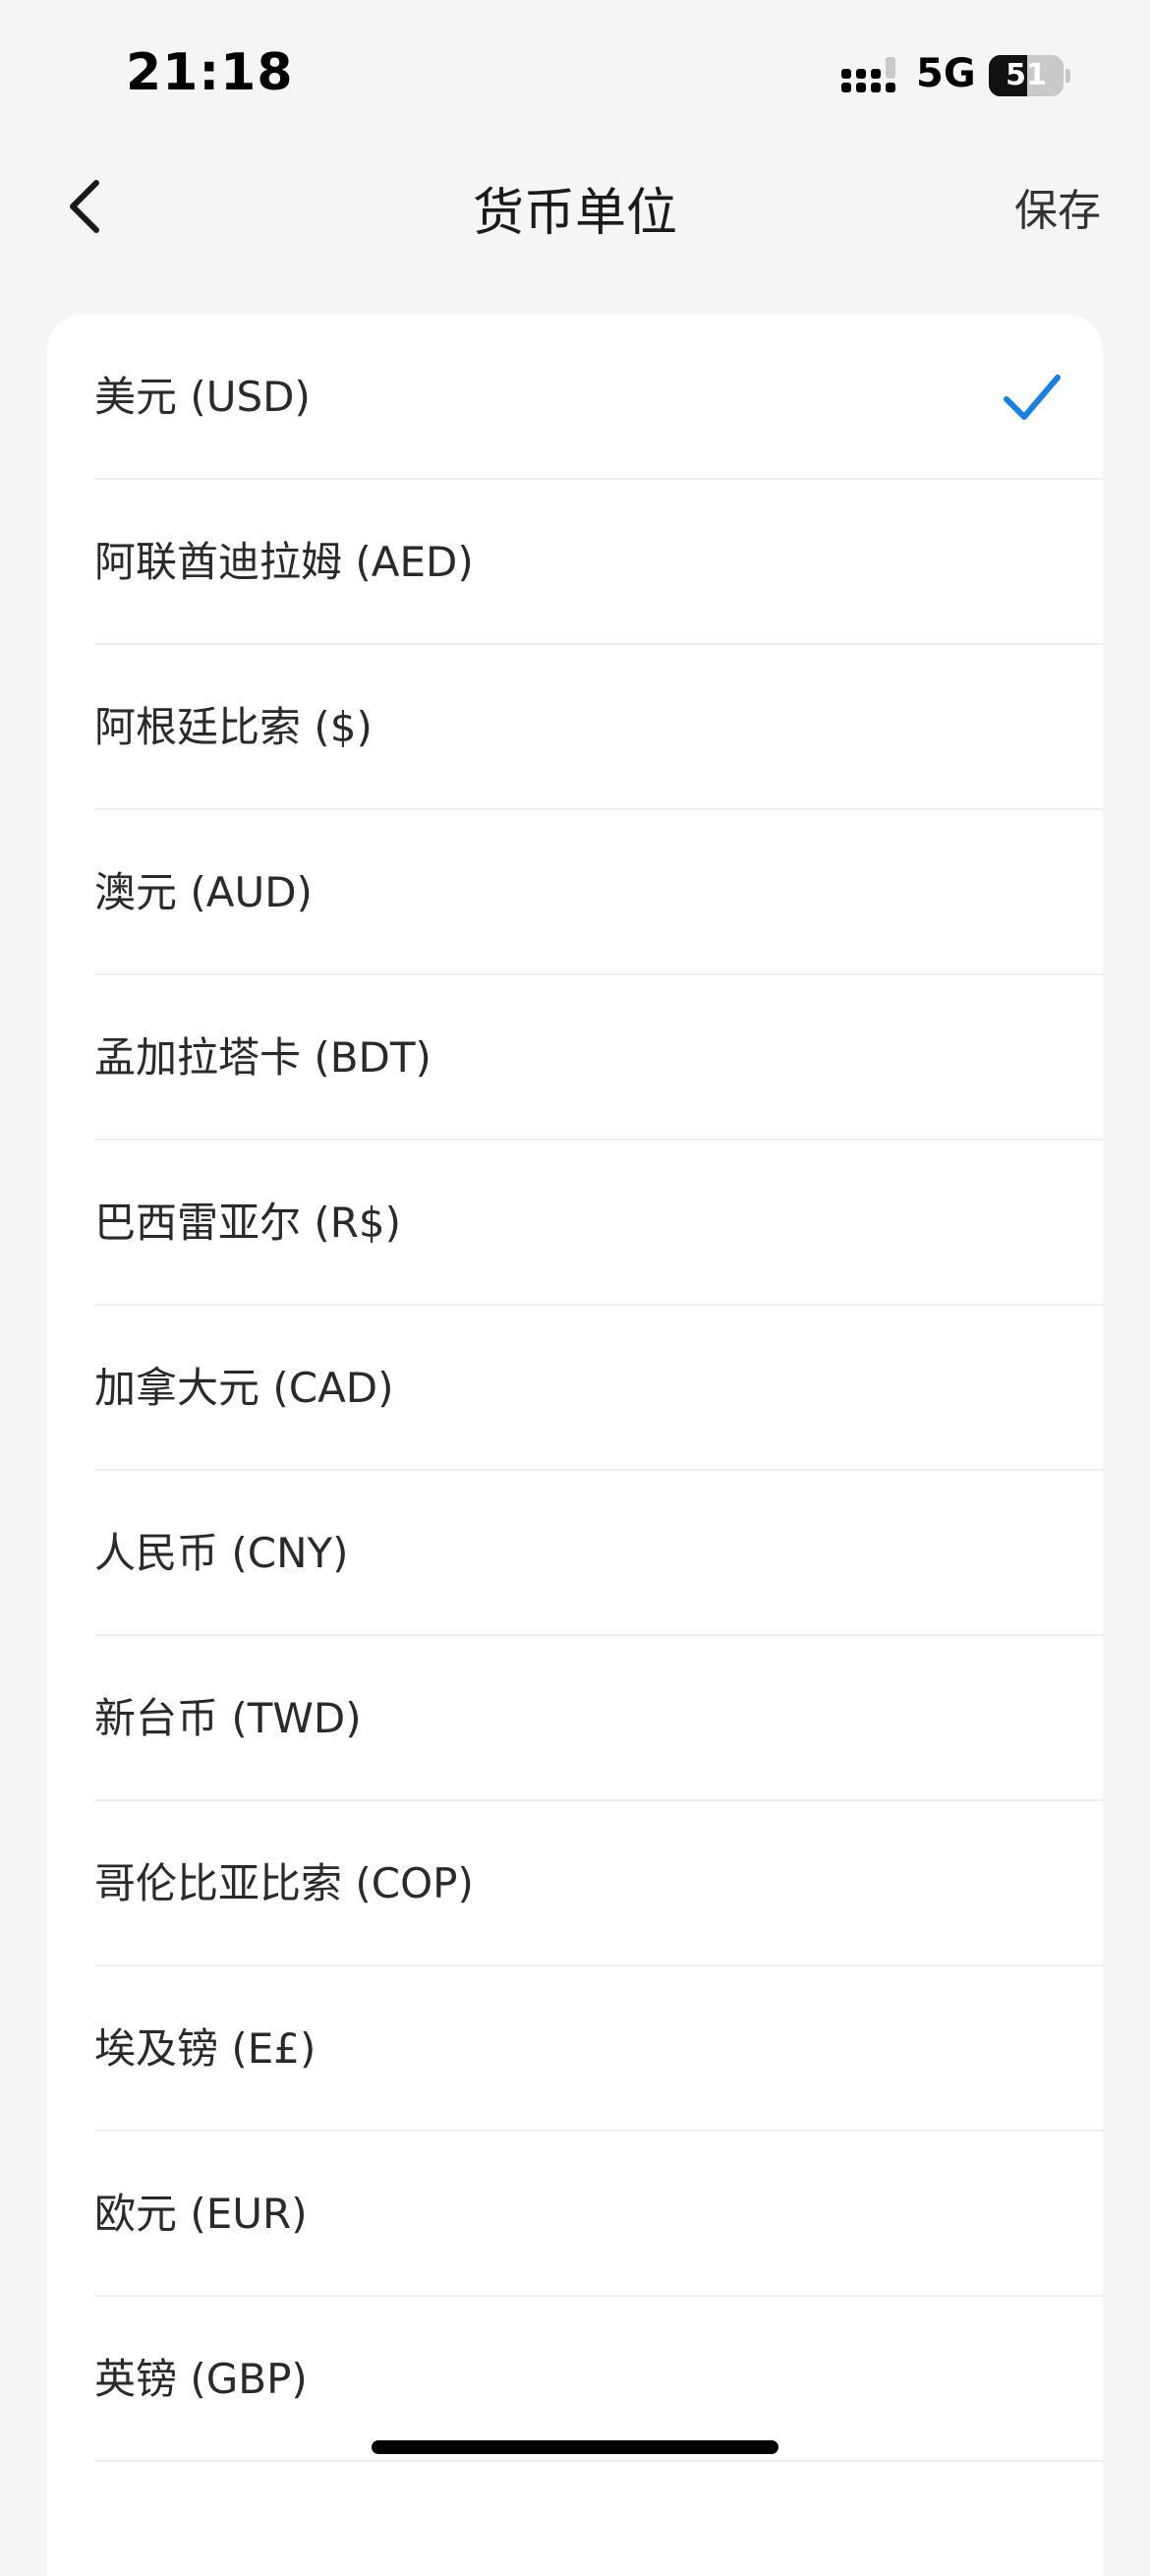  I want to click on currency-option: 加拿大元 (CAD), so click(575, 1388).